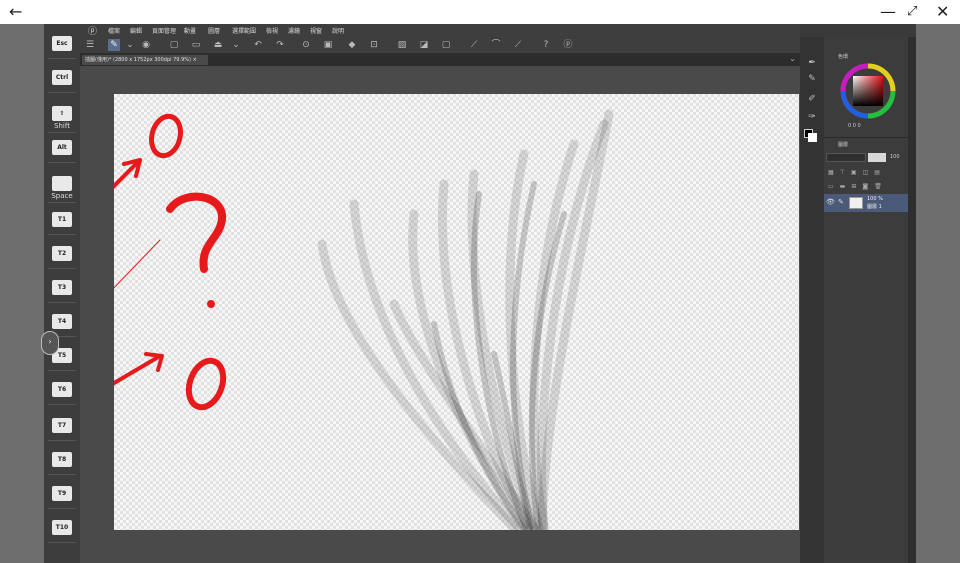 The width and height of the screenshot is (960, 563). I want to click on pen-icon: ✎, so click(841, 202).